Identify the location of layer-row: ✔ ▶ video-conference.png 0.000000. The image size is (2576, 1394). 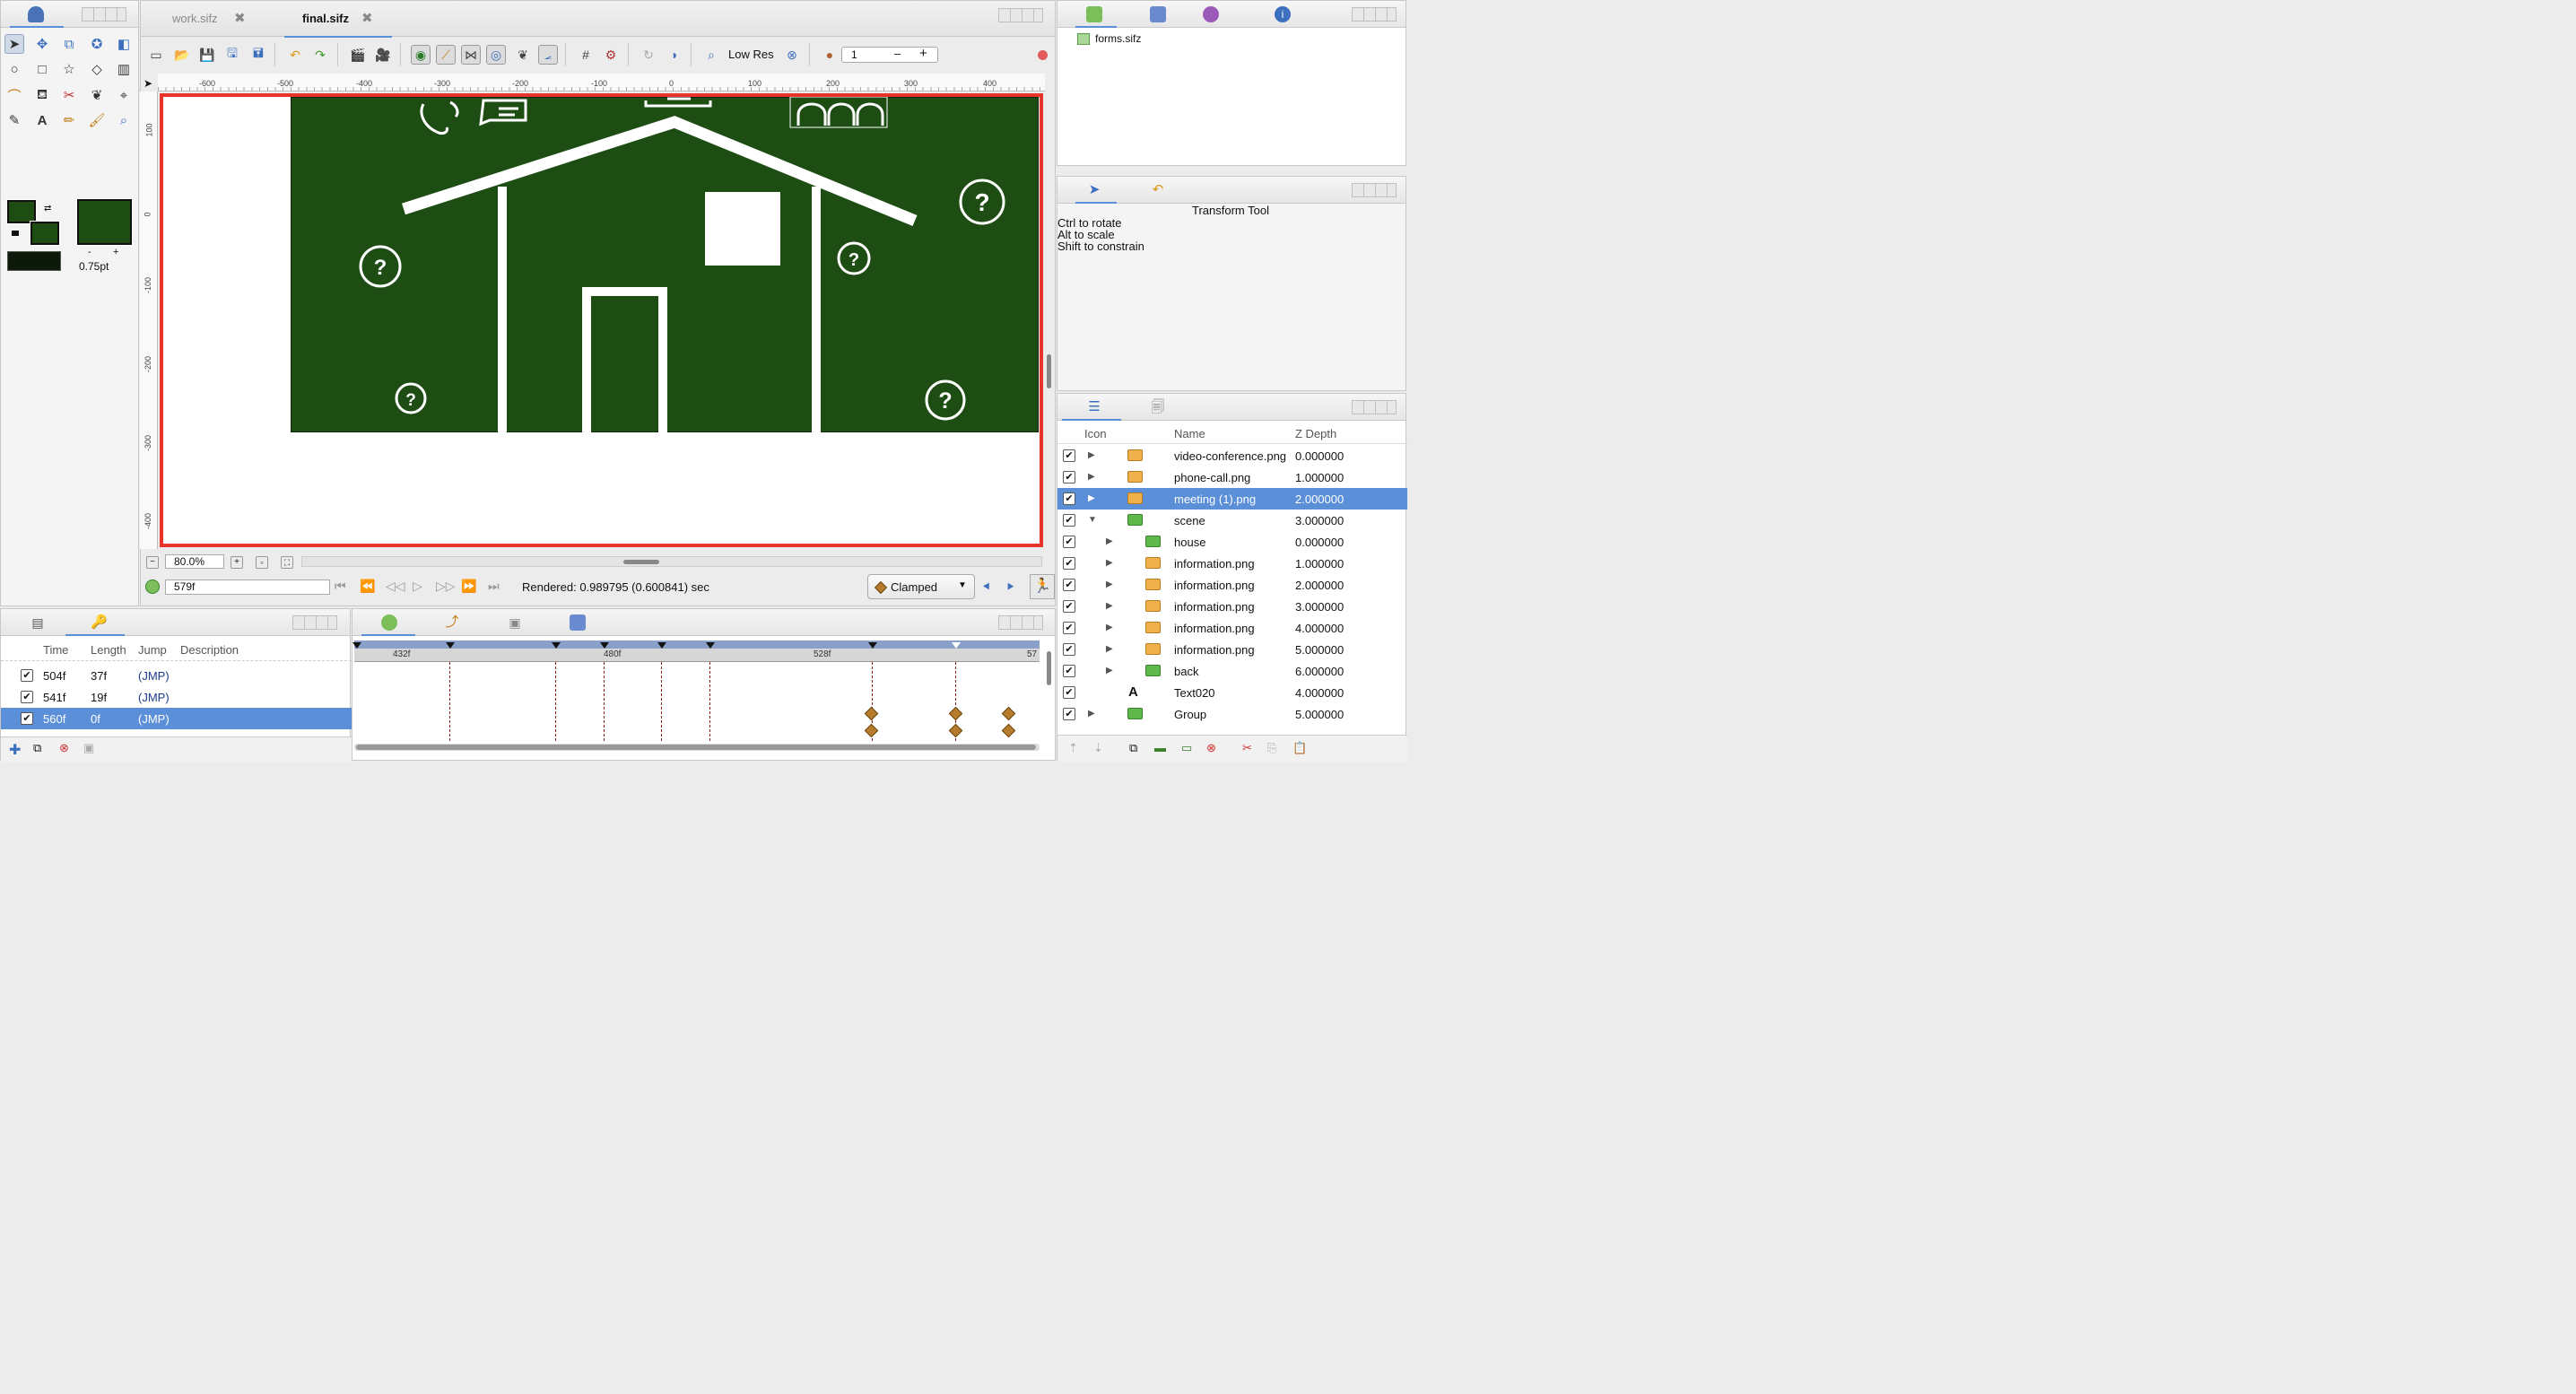
(1232, 455).